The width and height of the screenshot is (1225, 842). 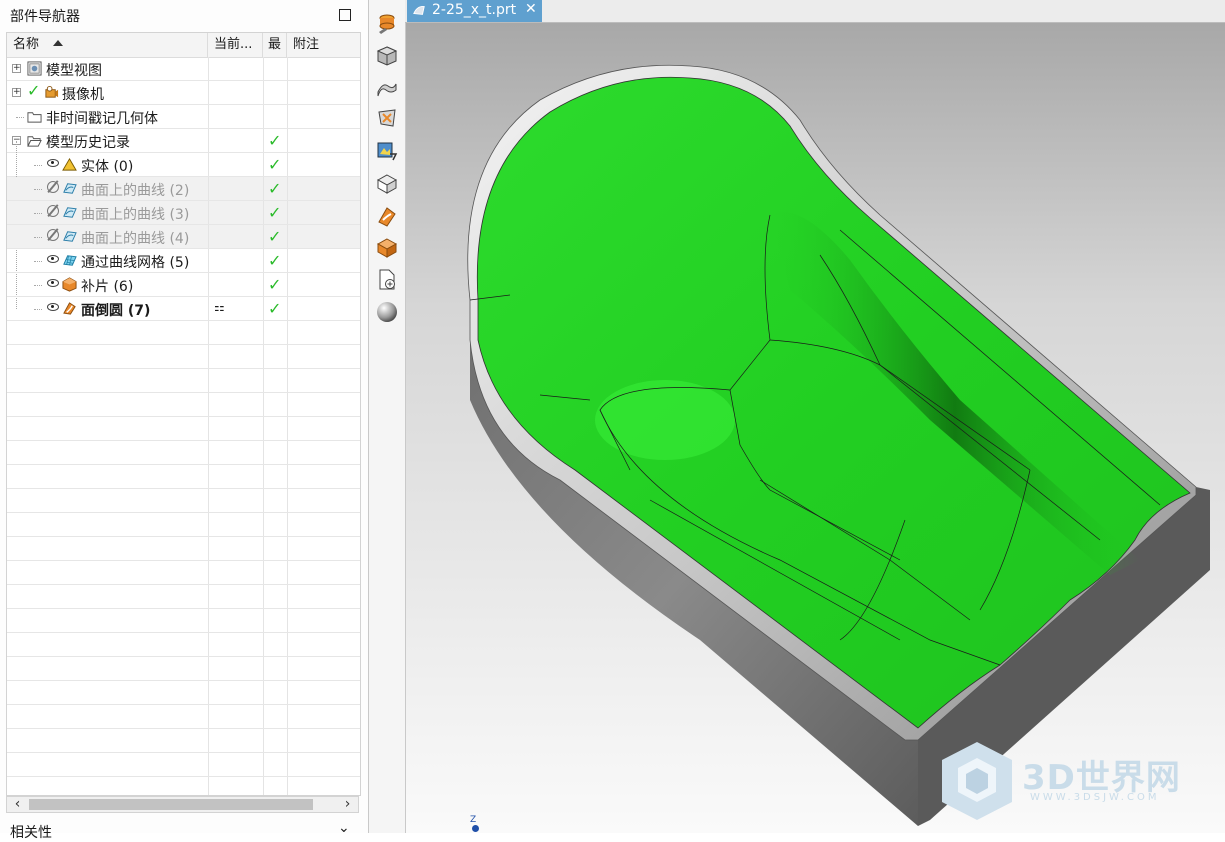 I want to click on tree-row-feature-current: 面倒圆 (7) ⚏ ✓, so click(x=183, y=309).